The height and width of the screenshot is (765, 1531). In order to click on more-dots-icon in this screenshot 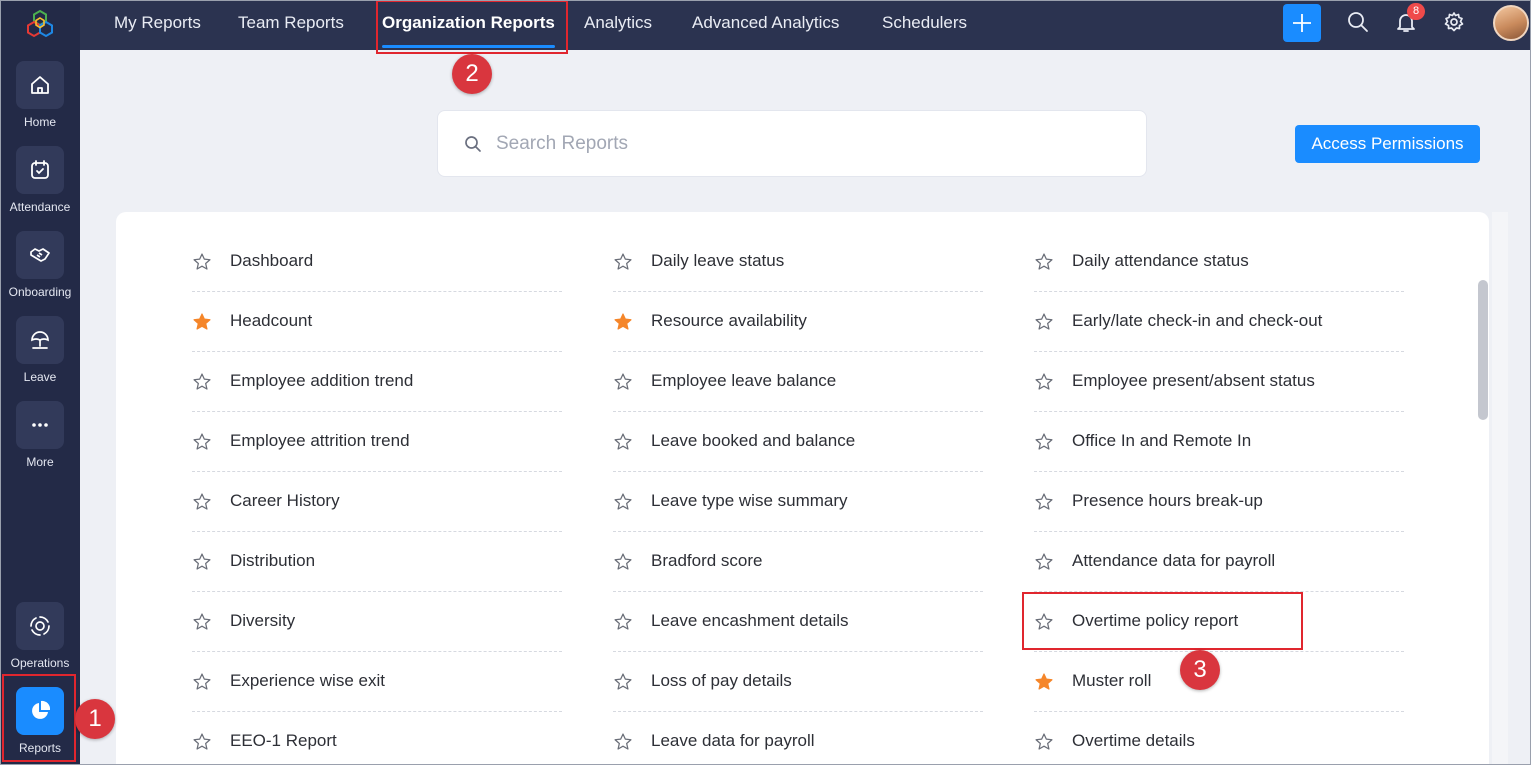, I will do `click(40, 425)`.